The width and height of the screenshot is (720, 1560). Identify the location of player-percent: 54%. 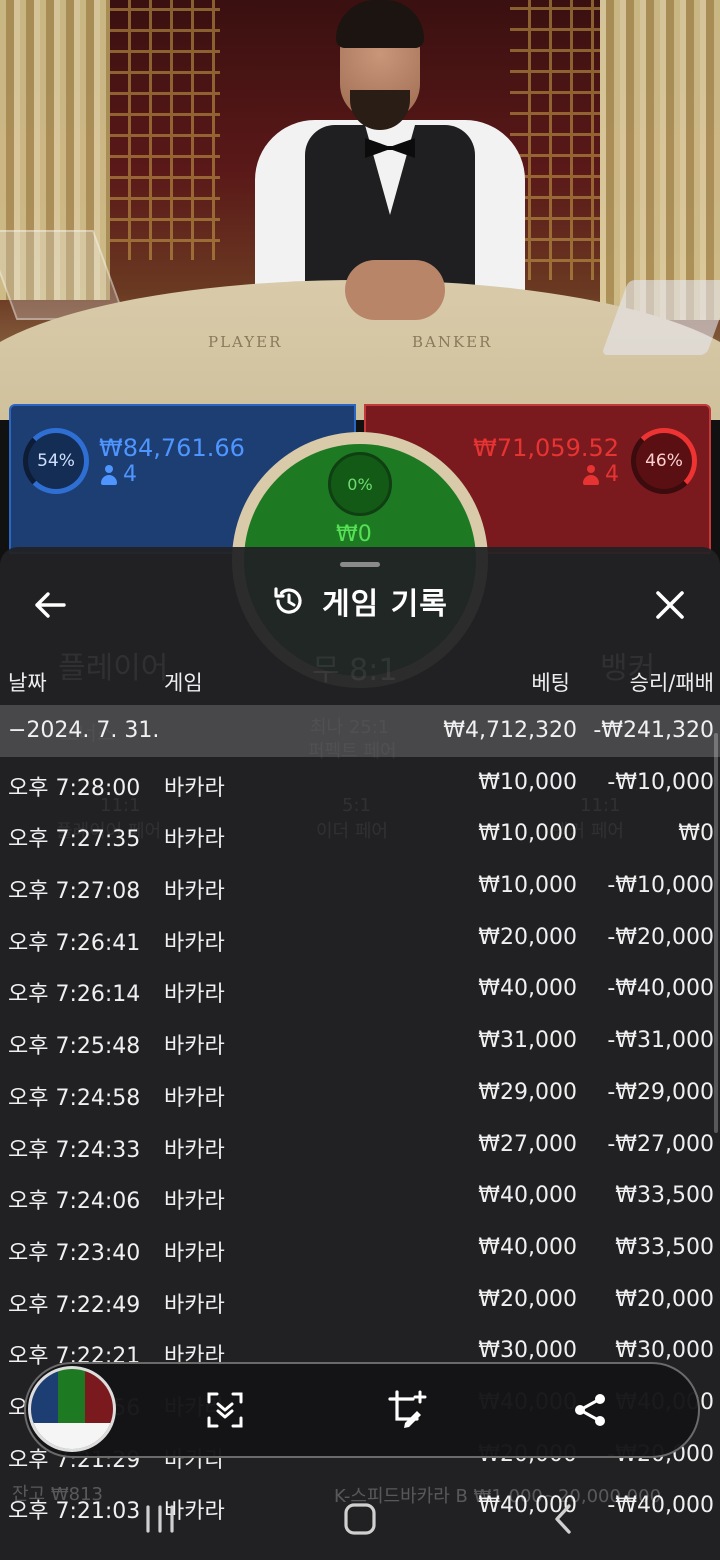
(56, 461).